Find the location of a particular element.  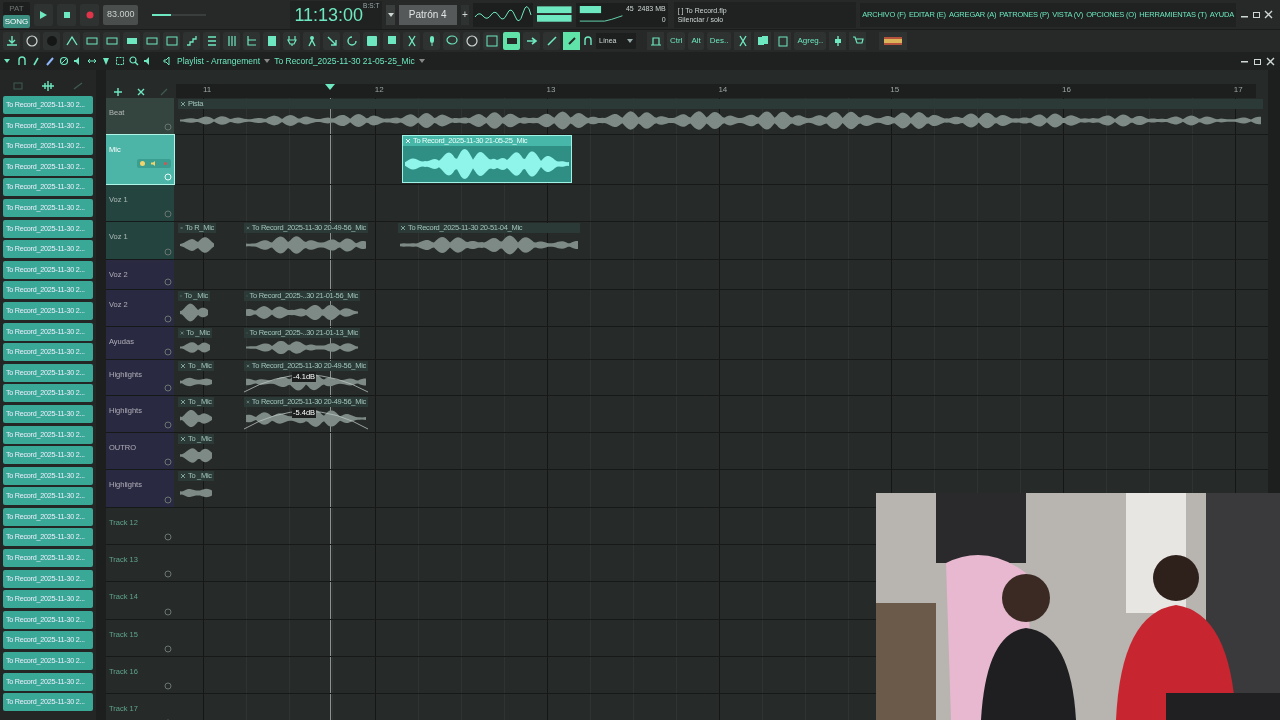

slice-icon is located at coordinates (106, 61).